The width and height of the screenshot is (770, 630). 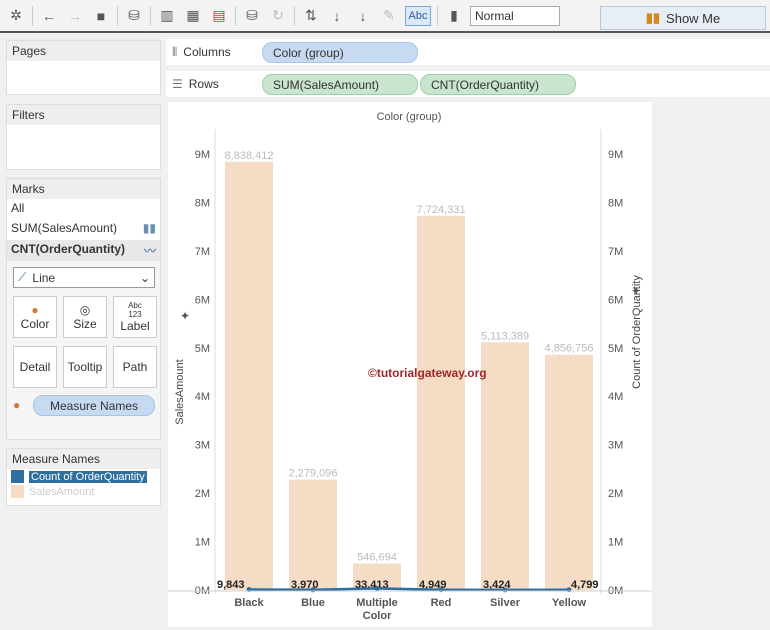 What do you see at coordinates (615, 446) in the screenshot?
I see `y2-tick-label: 3M` at bounding box center [615, 446].